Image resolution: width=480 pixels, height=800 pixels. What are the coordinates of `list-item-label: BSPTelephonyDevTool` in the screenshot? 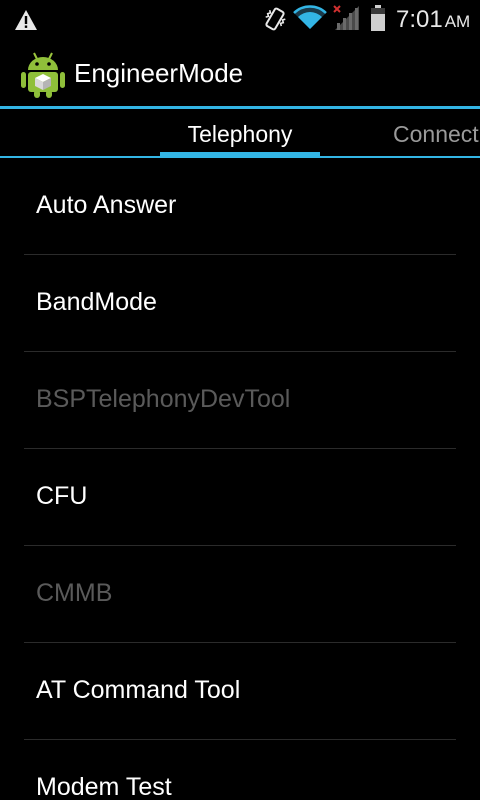 It's located at (163, 399).